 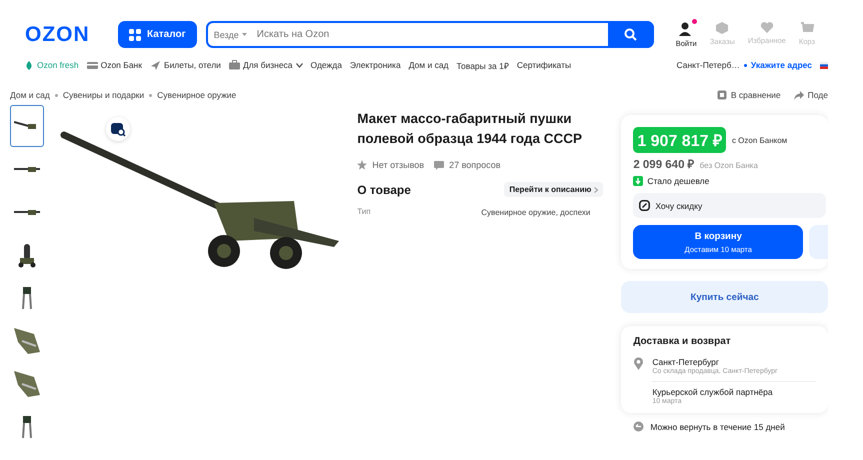 I want to click on breadcrumb-link: Дом и сад, so click(x=30, y=95).